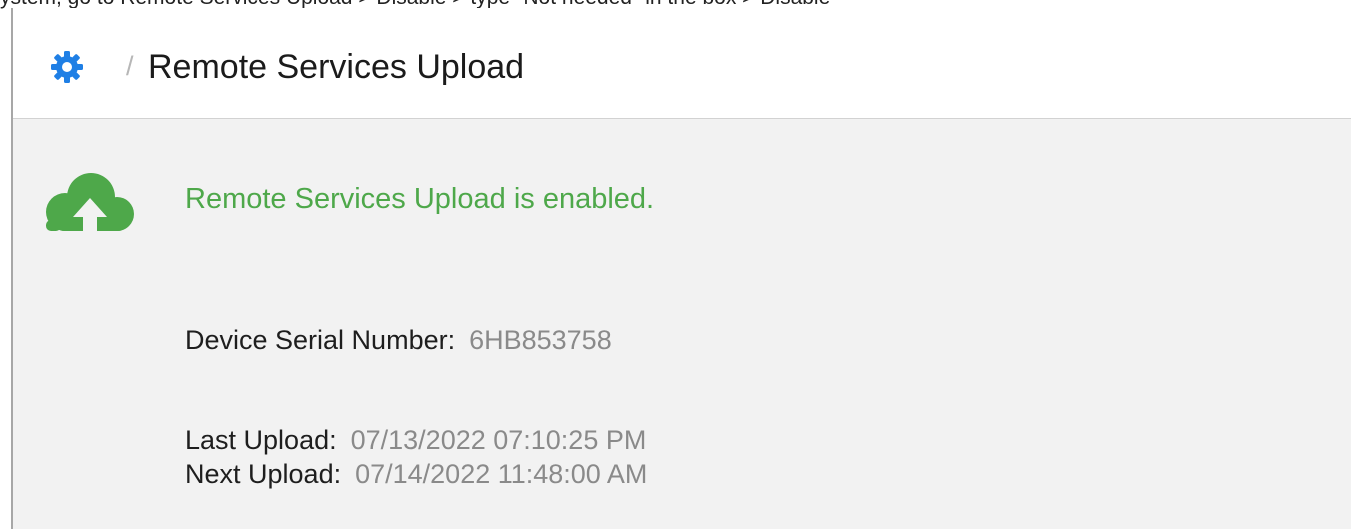  What do you see at coordinates (67, 67) in the screenshot?
I see `gear-icon` at bounding box center [67, 67].